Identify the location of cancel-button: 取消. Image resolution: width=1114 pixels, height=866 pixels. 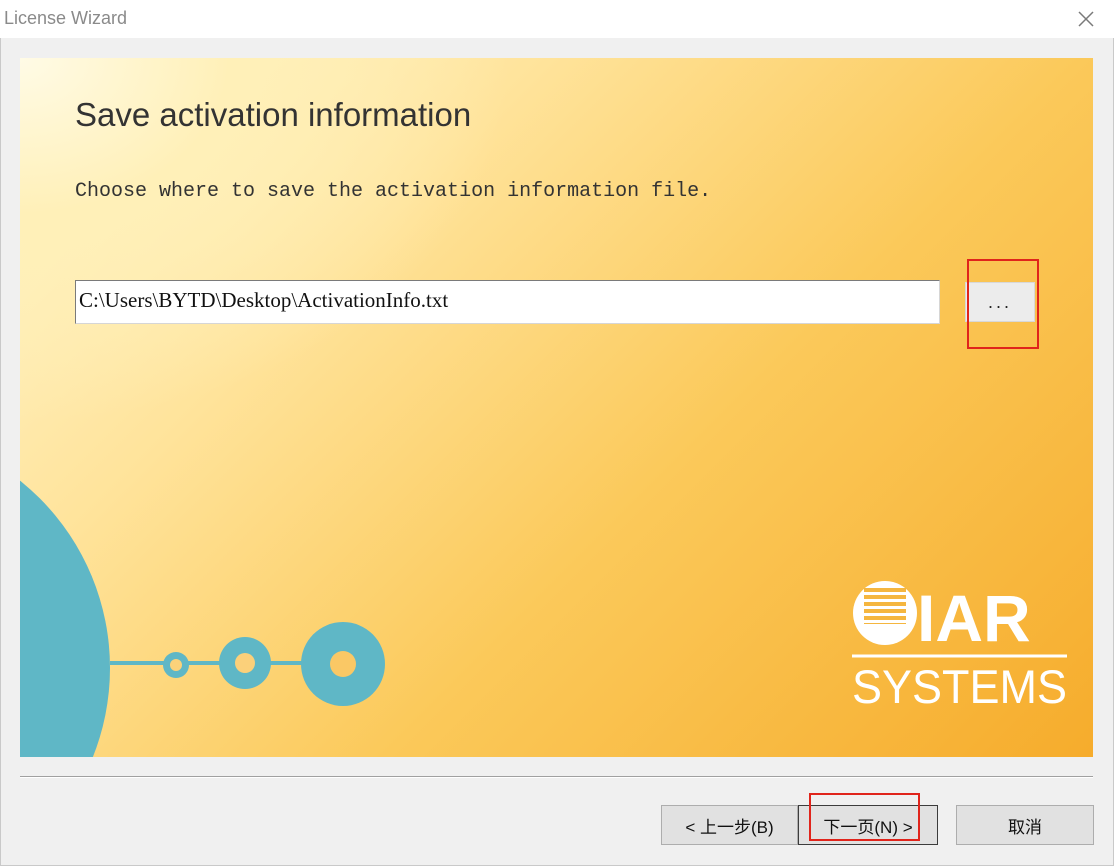
(1025, 825).